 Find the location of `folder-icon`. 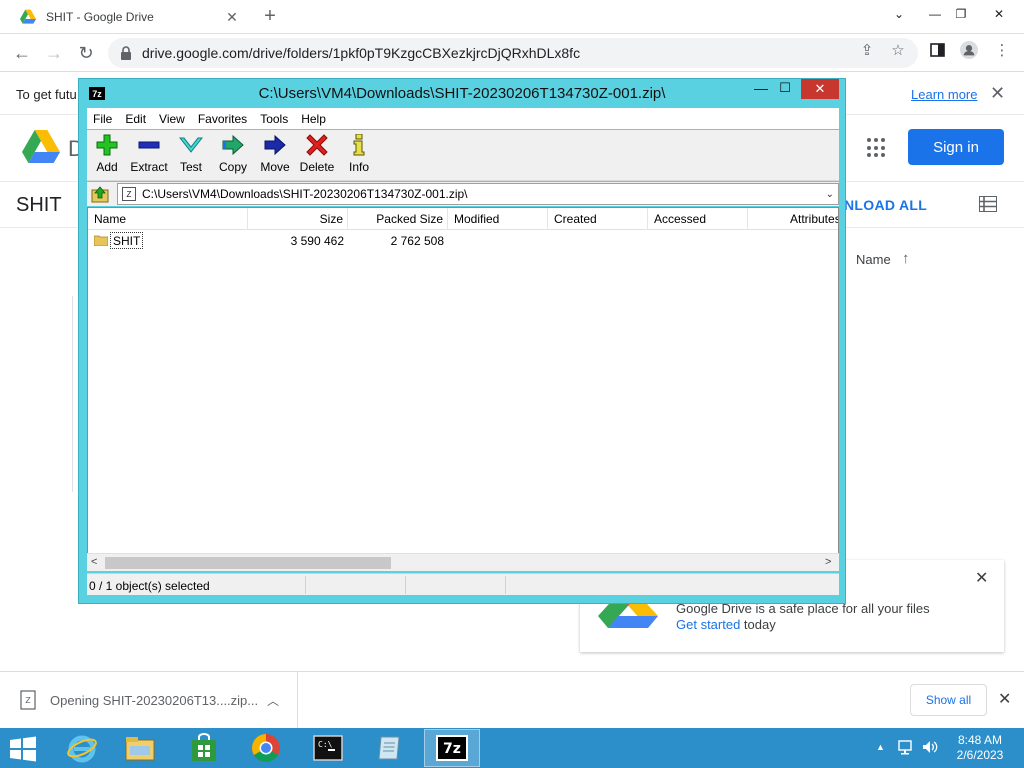

folder-icon is located at coordinates (101, 240).